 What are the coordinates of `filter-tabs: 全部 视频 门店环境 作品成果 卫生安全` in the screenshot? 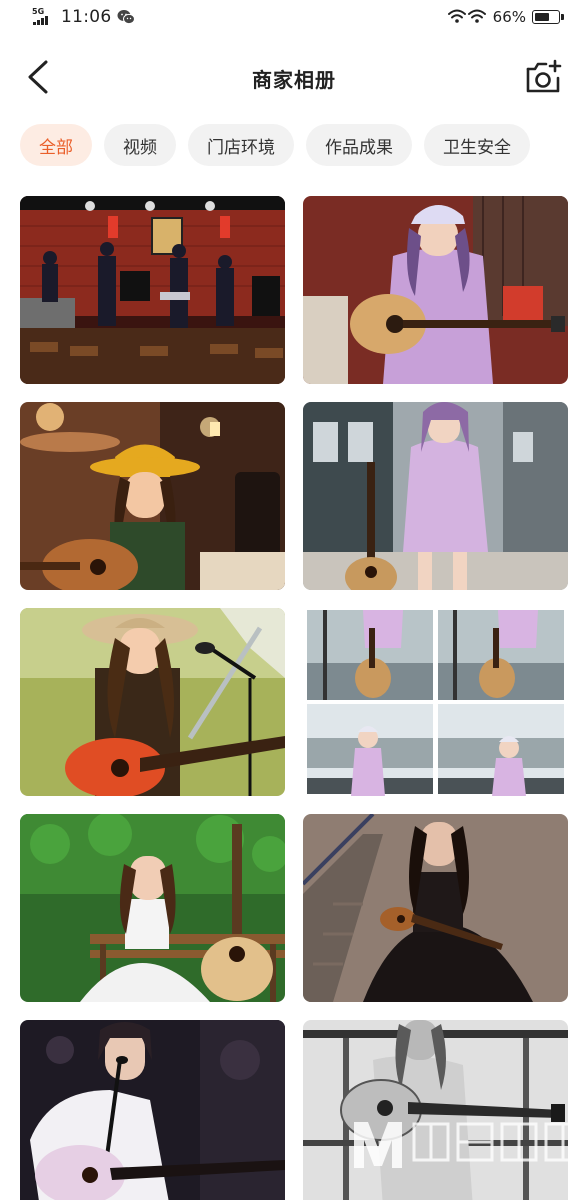 It's located at (275, 145).